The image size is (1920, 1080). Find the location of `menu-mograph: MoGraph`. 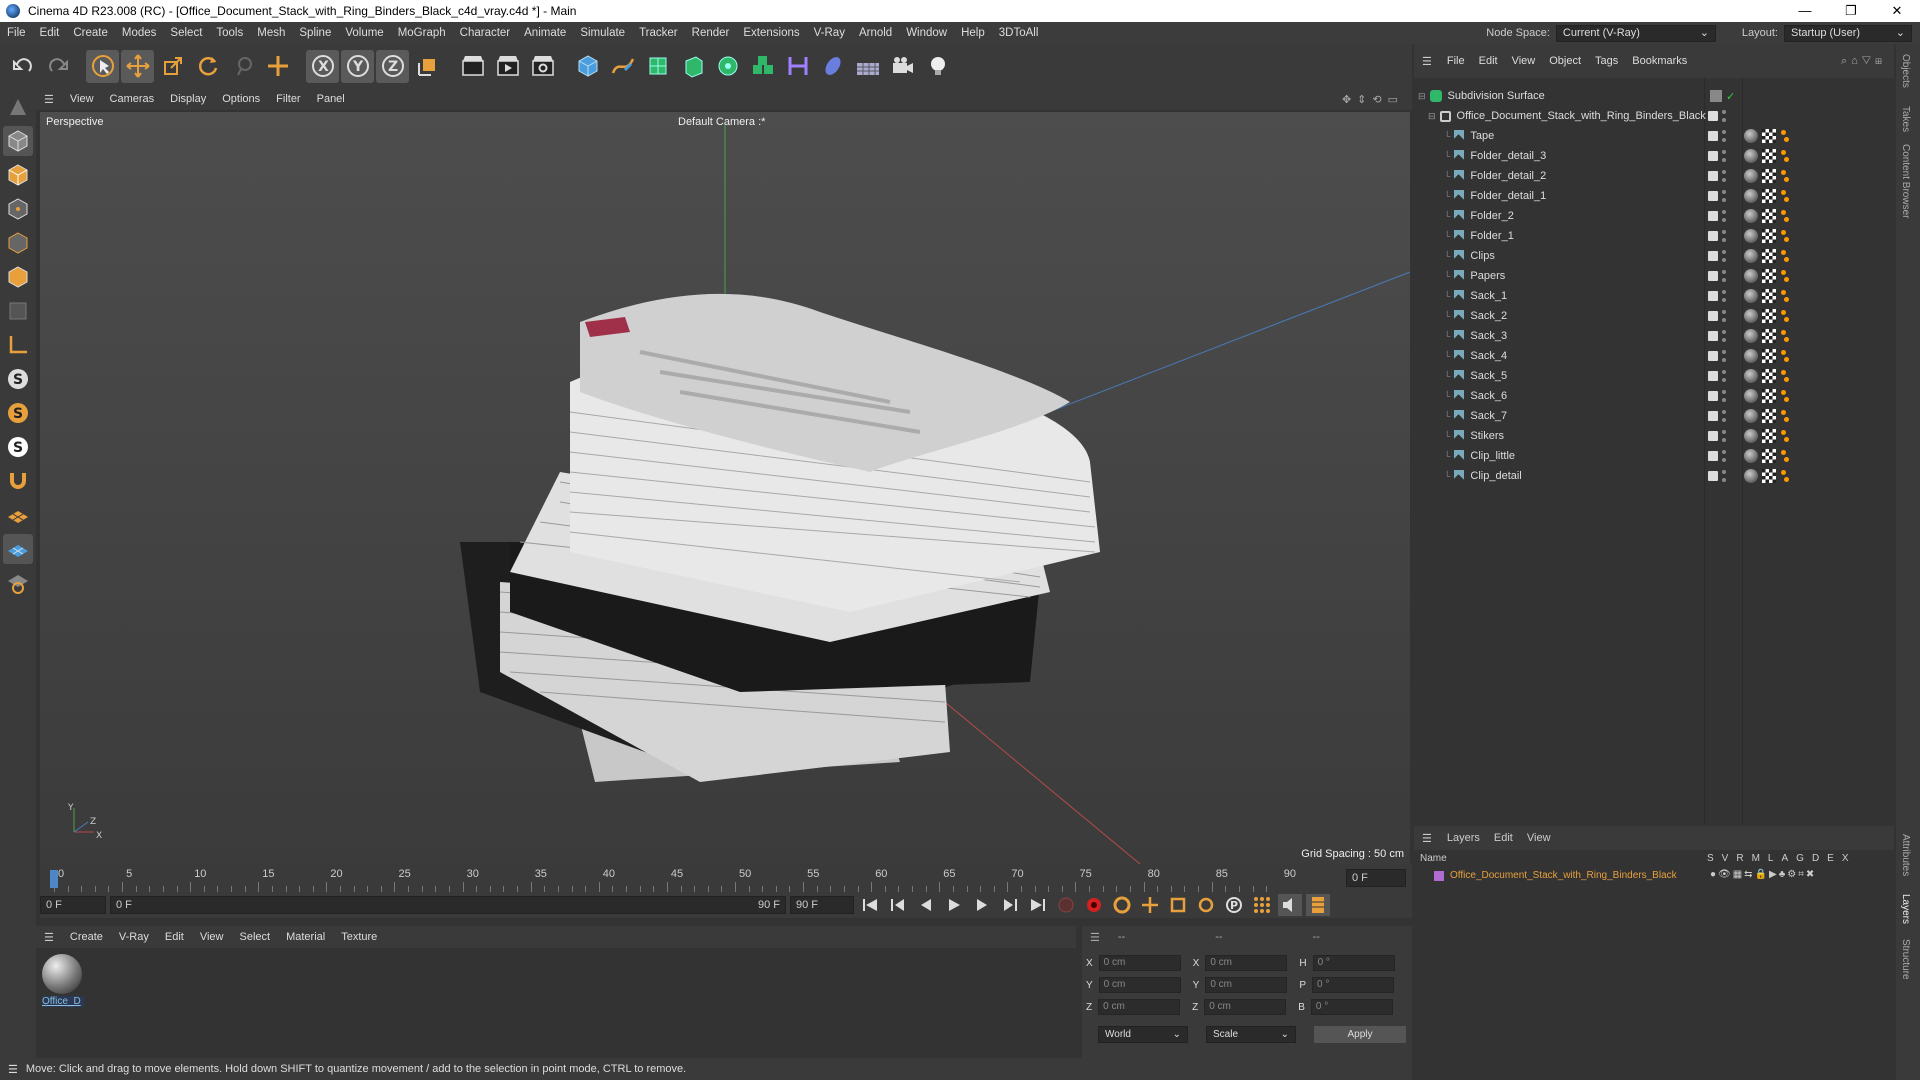

menu-mograph: MoGraph is located at coordinates (422, 33).